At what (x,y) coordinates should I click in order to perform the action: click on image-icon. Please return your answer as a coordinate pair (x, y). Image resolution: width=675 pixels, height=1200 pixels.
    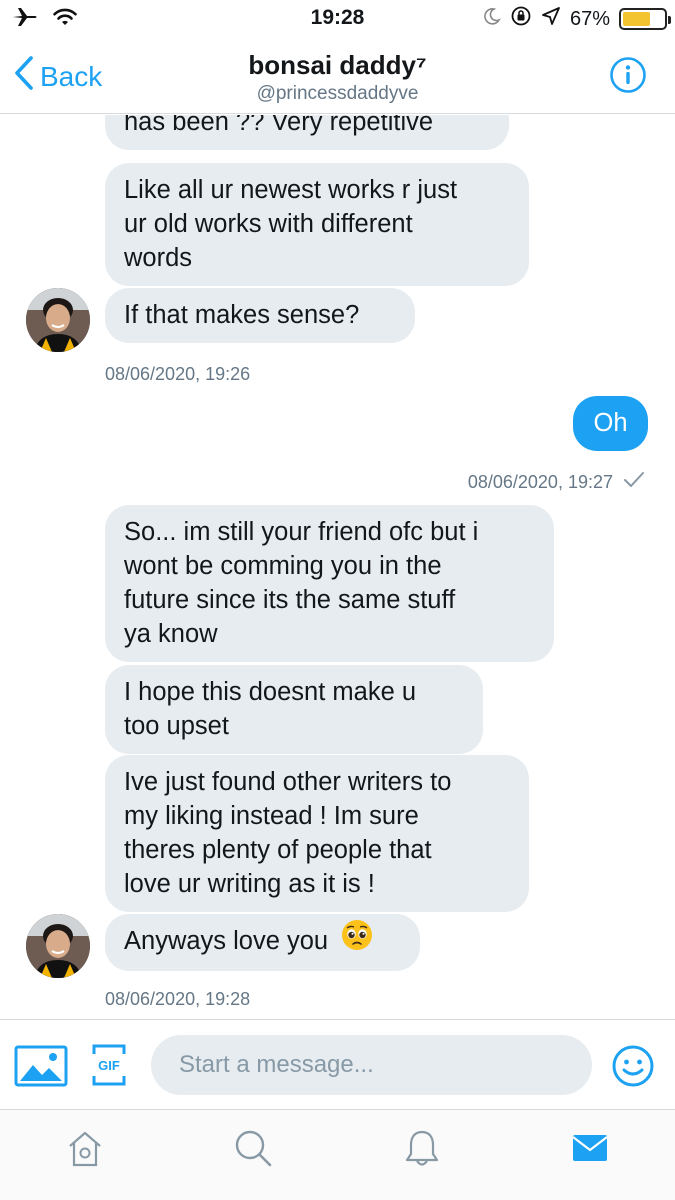
    Looking at the image, I should click on (41, 1068).